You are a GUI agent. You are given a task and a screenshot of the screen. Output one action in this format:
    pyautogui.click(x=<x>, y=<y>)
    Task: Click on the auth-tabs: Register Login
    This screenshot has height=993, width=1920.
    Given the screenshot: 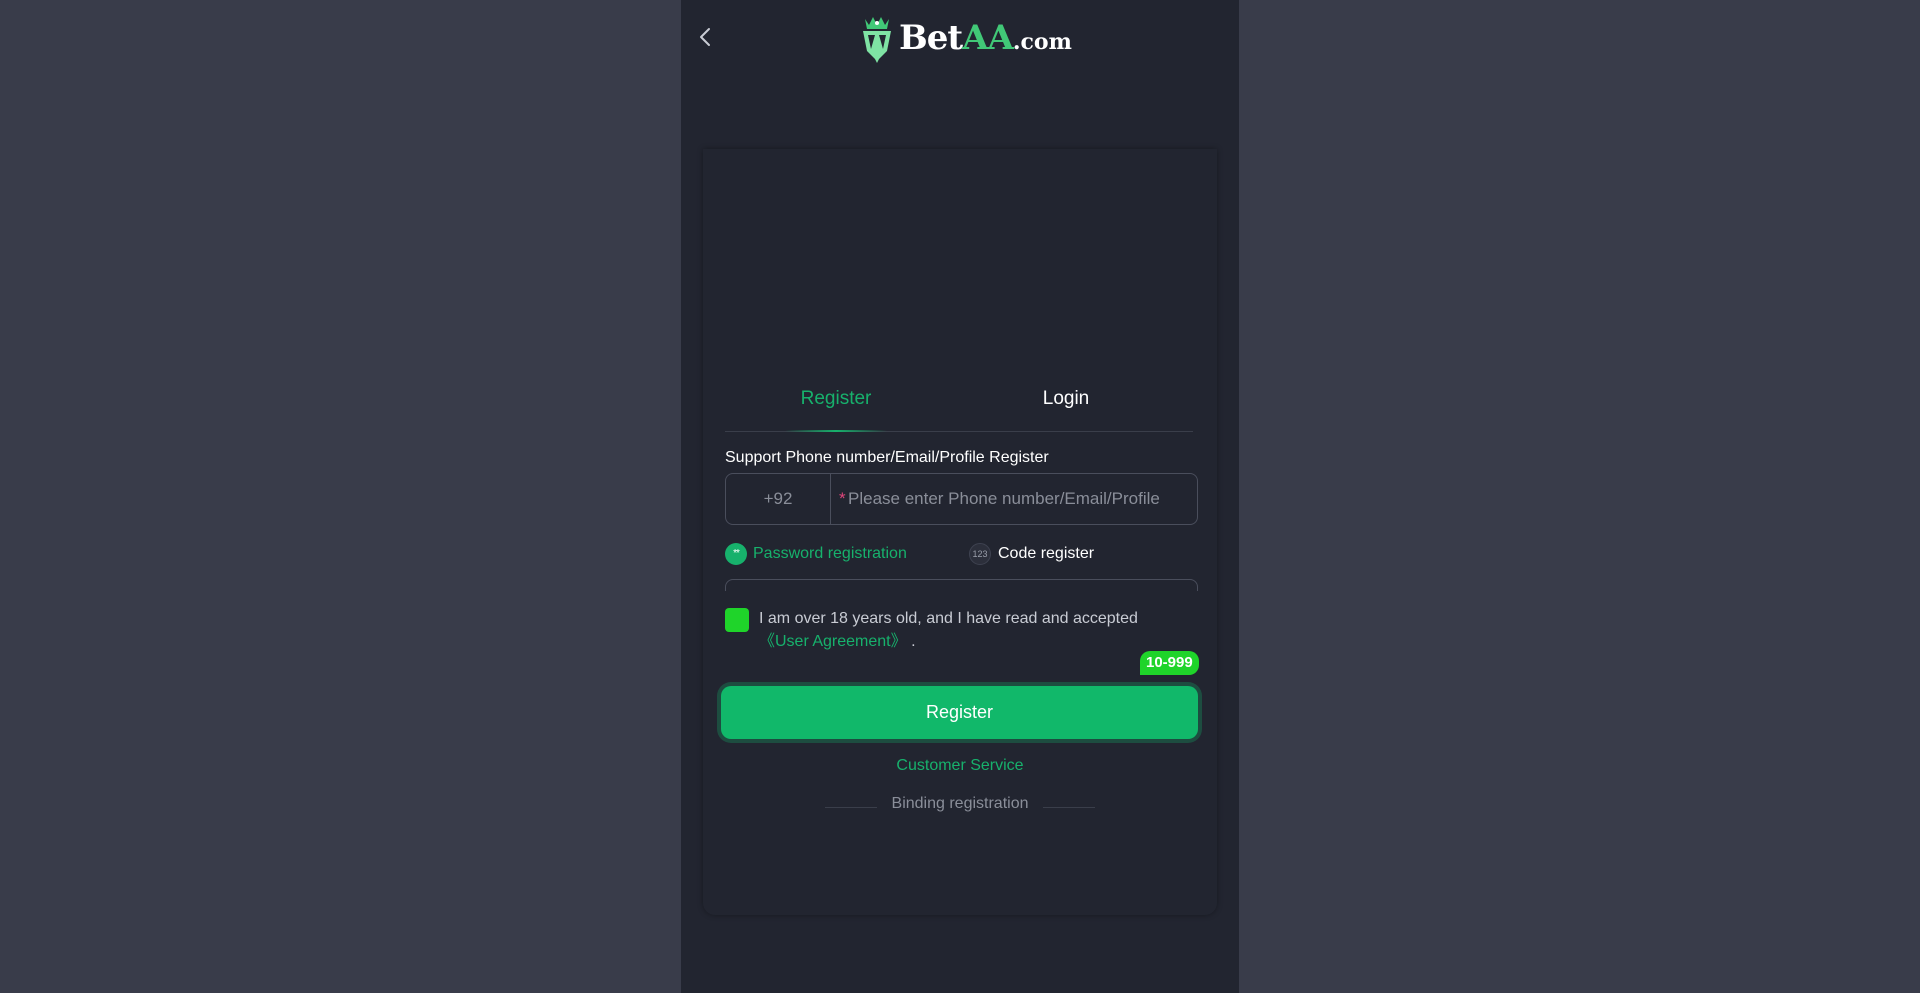 What is the action you would take?
    pyautogui.click(x=959, y=405)
    